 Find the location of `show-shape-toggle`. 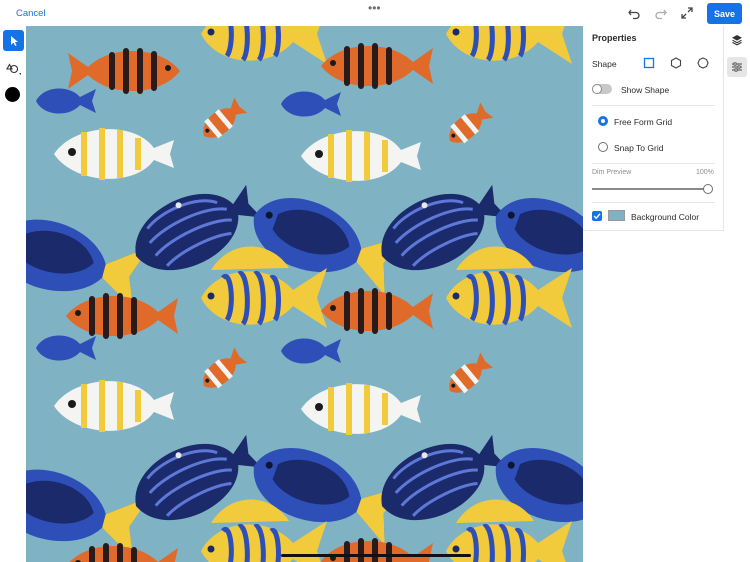

show-shape-toggle is located at coordinates (602, 89).